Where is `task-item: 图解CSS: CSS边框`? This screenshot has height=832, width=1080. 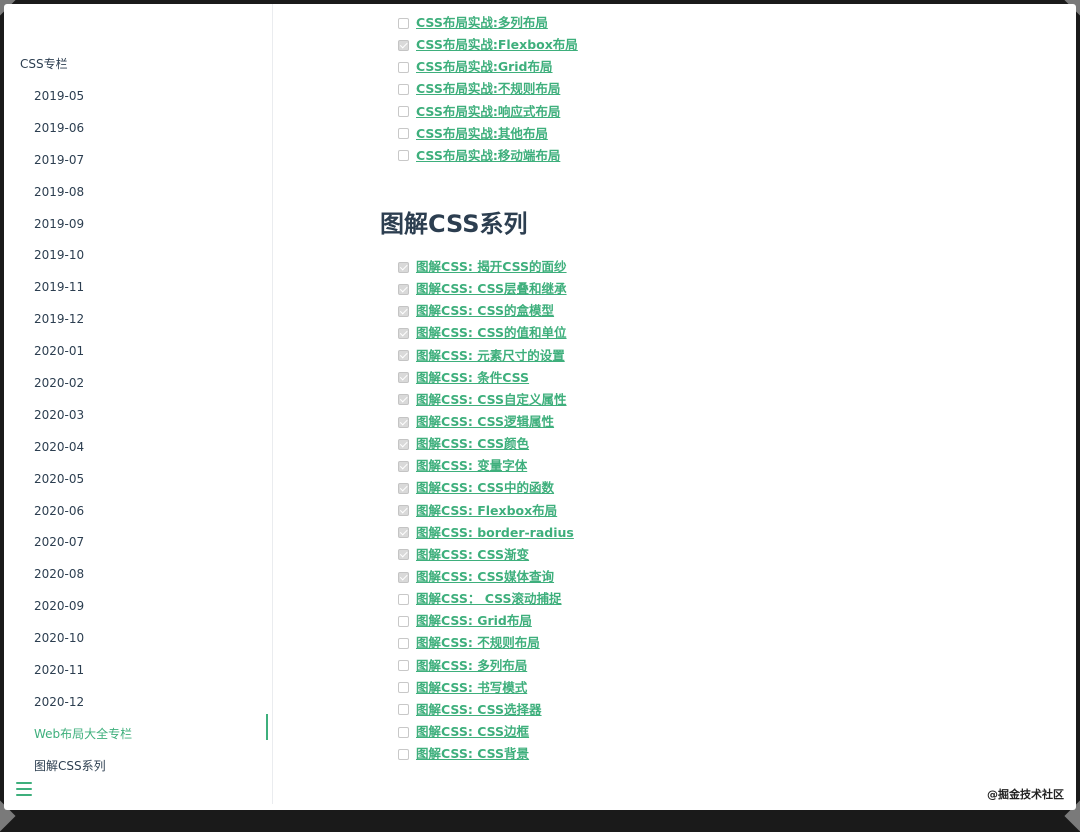 task-item: 图解CSS: CSS边框 is located at coordinates (486, 732).